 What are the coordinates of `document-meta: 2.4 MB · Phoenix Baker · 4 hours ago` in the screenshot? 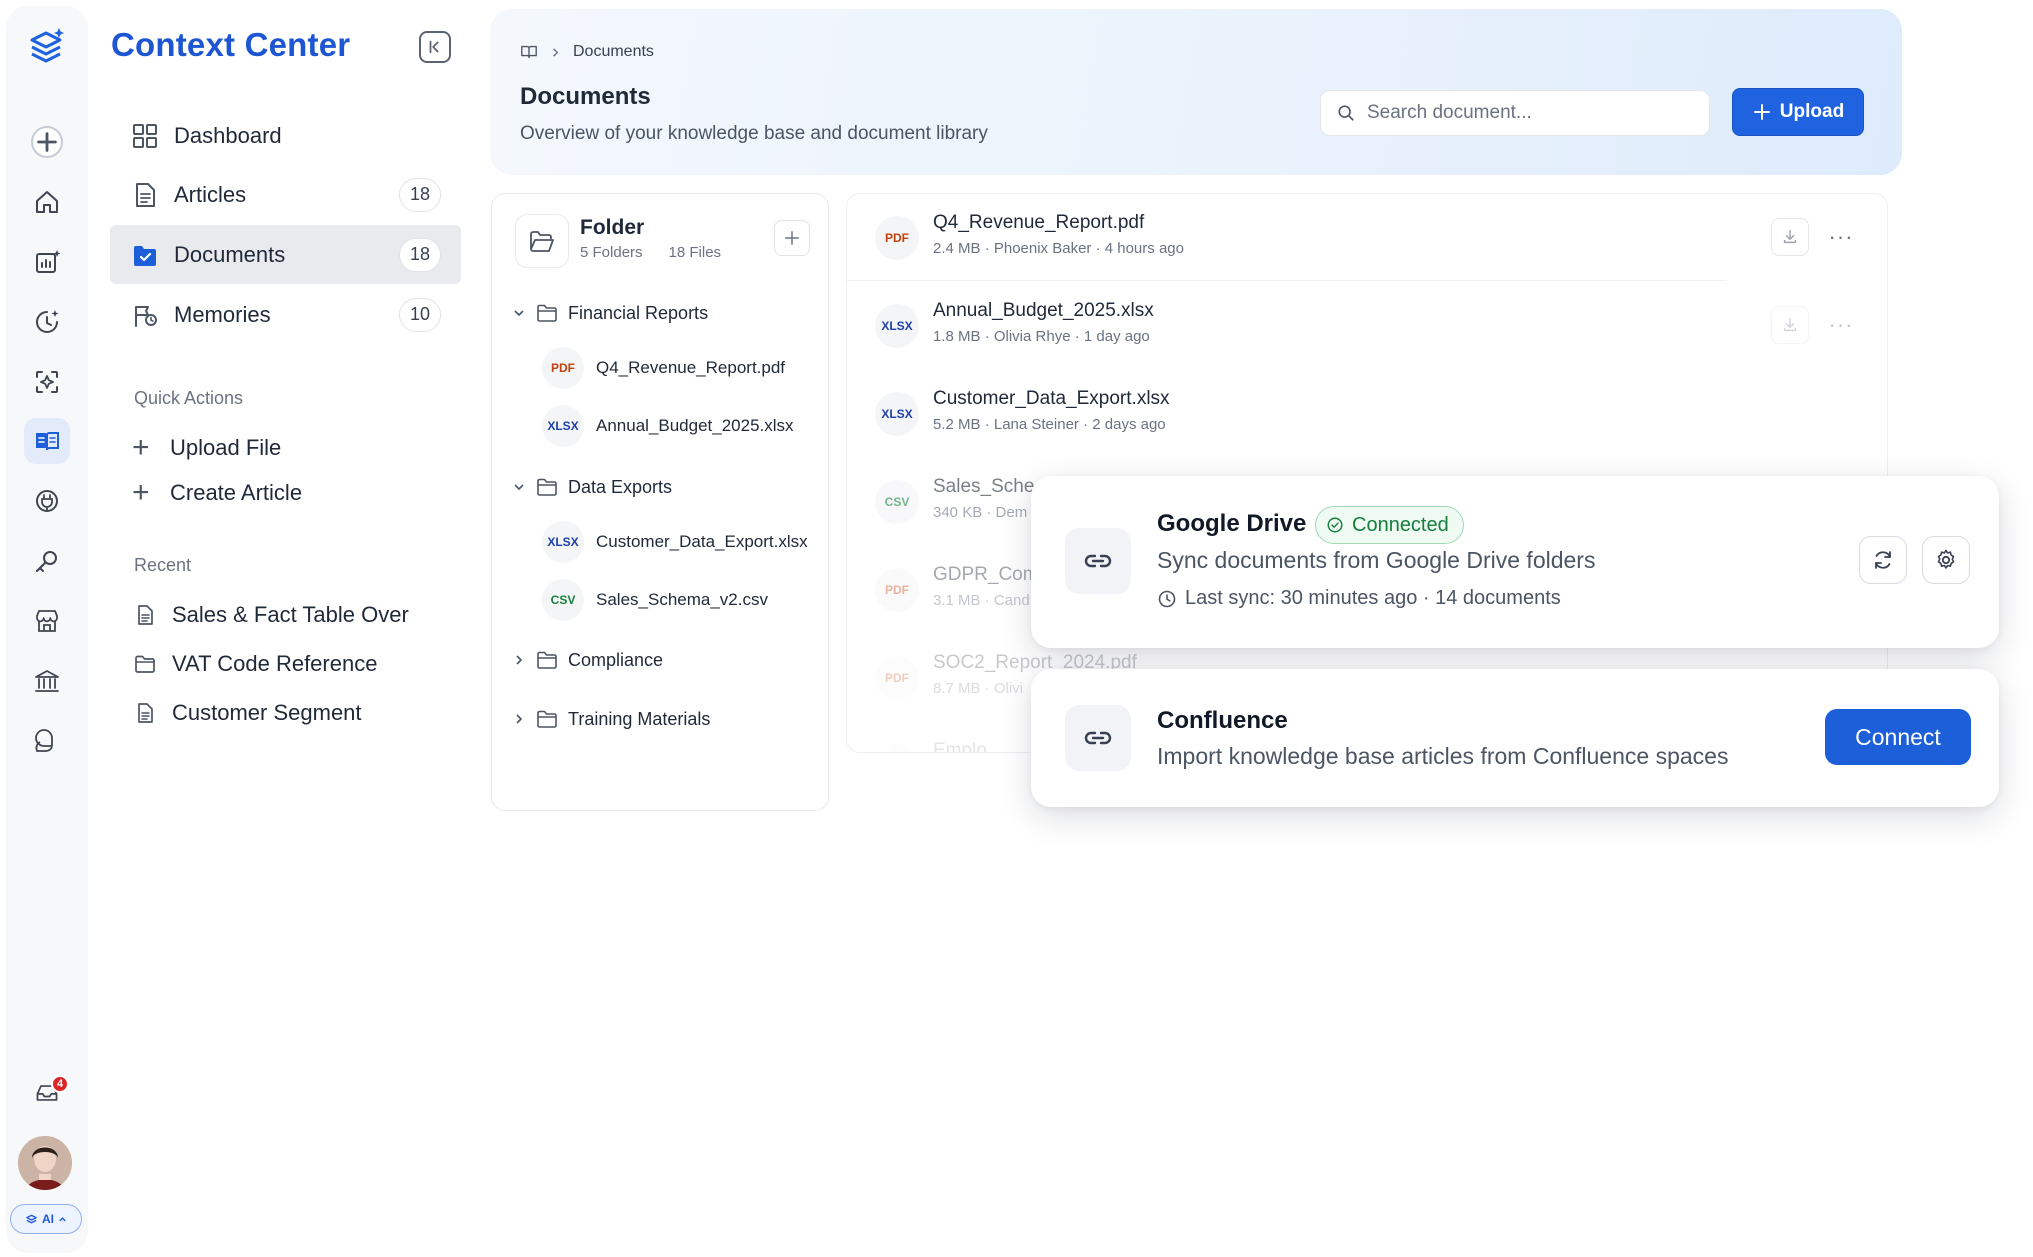 It's located at (1058, 248).